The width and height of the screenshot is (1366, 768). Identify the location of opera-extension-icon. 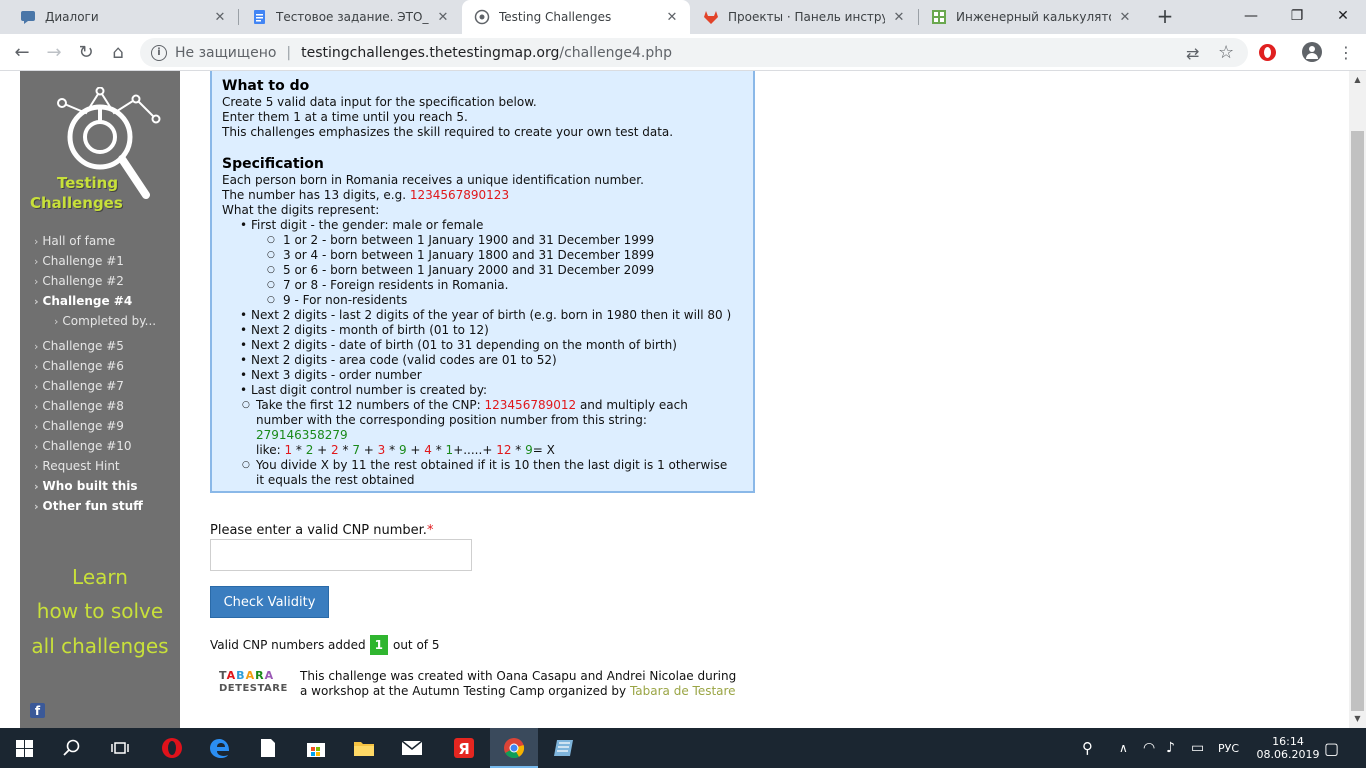
(1267, 52).